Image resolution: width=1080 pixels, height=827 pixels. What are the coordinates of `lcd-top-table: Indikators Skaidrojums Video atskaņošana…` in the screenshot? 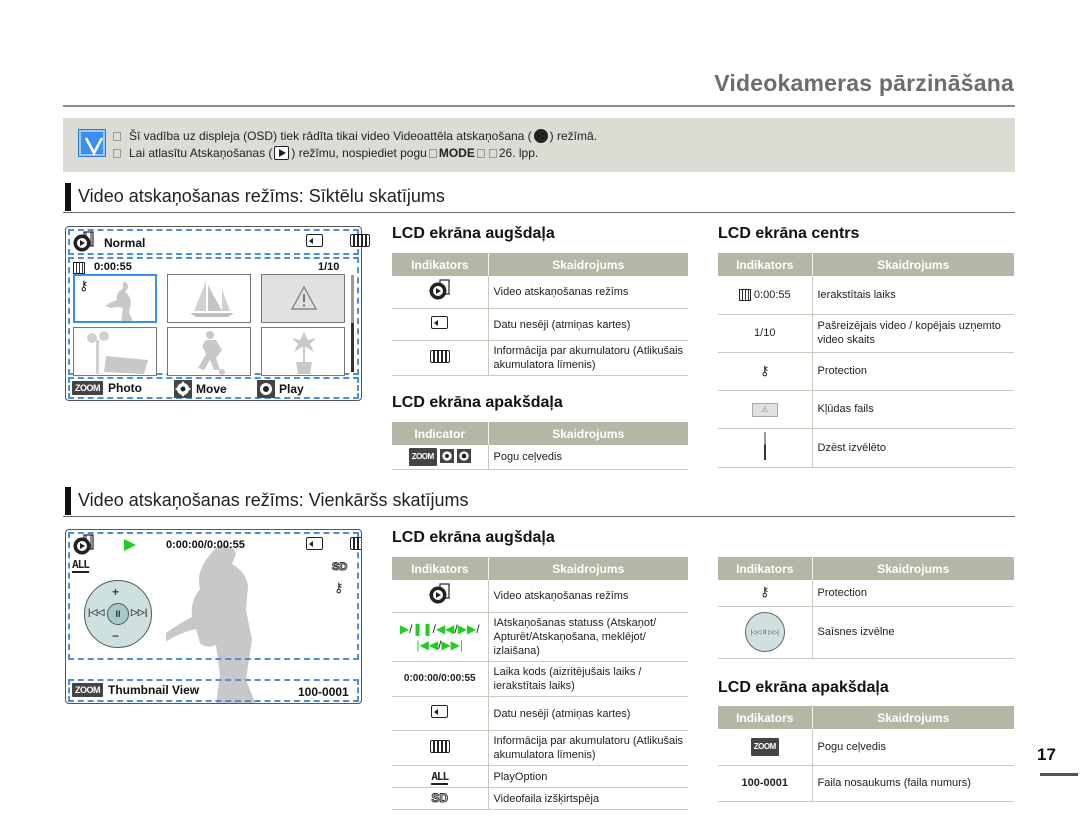 It's located at (540, 314).